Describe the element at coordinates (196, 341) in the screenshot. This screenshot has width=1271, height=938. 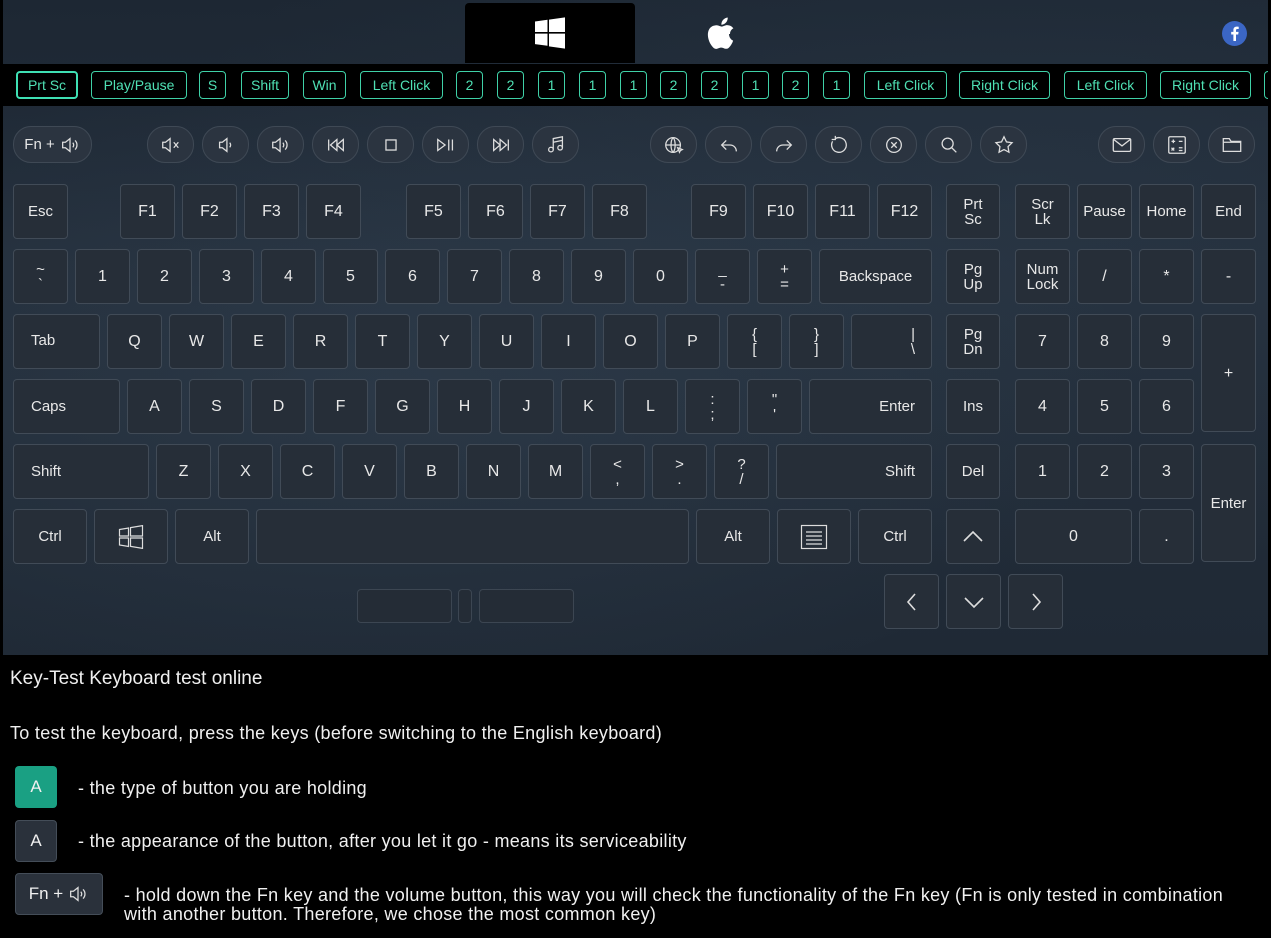
I see `key-w: W` at that location.